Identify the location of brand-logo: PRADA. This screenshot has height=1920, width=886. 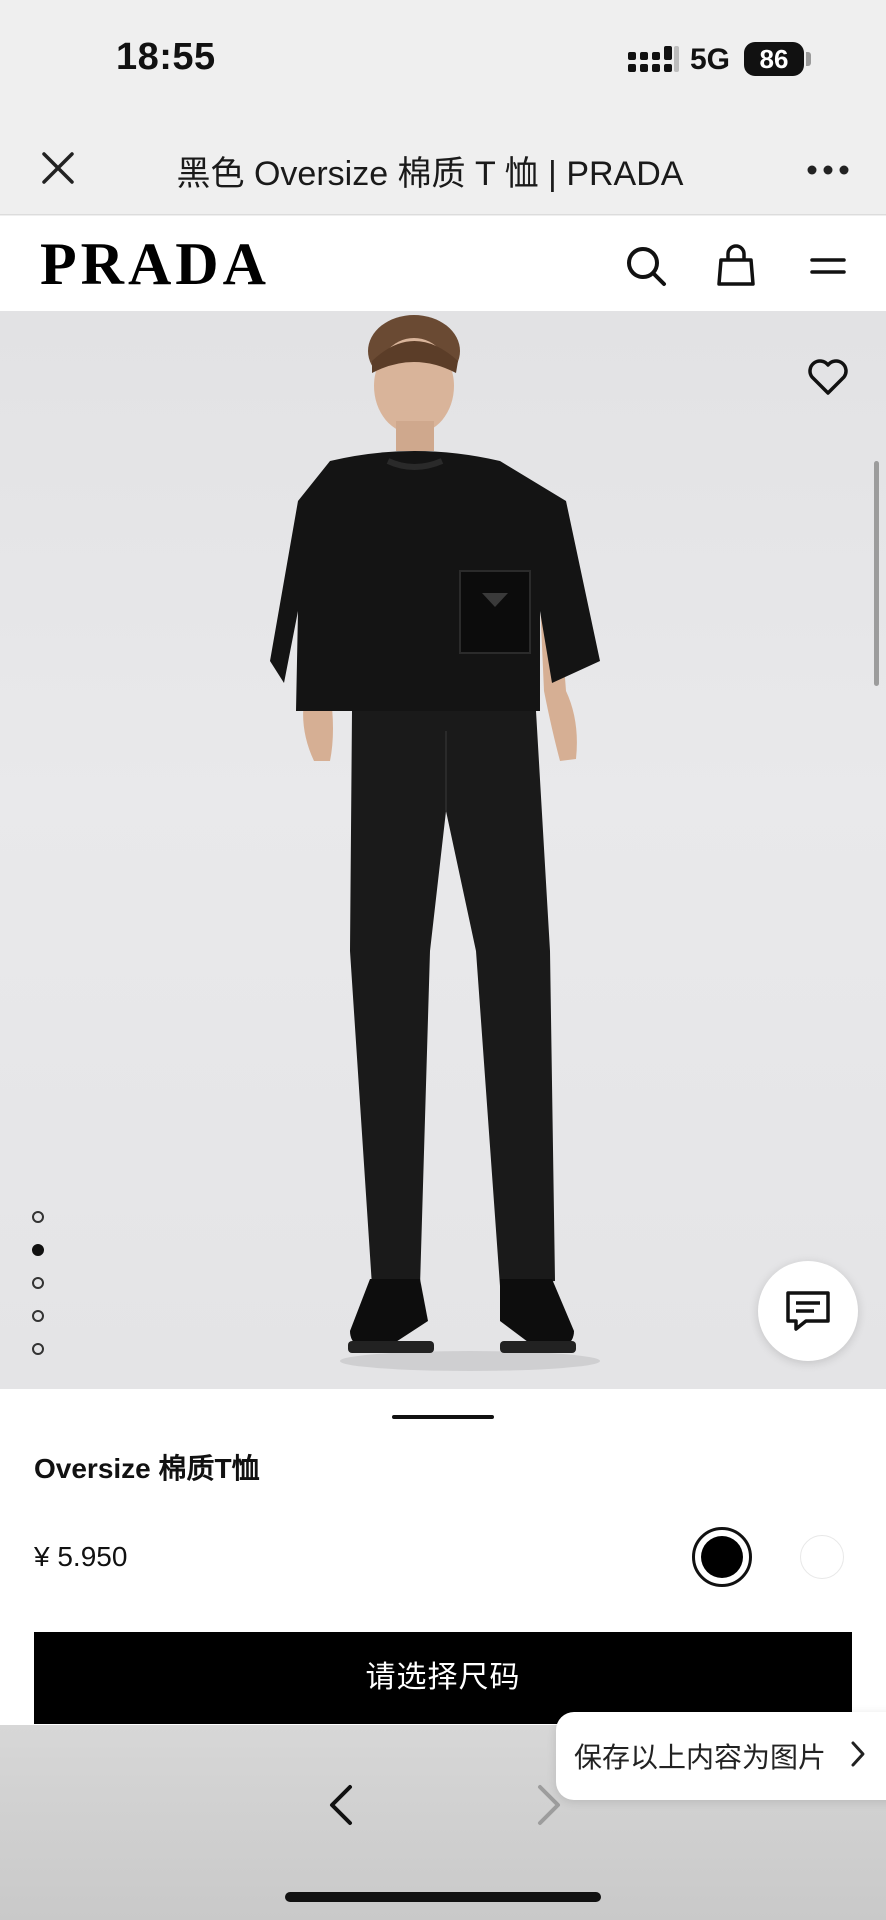
(155, 264).